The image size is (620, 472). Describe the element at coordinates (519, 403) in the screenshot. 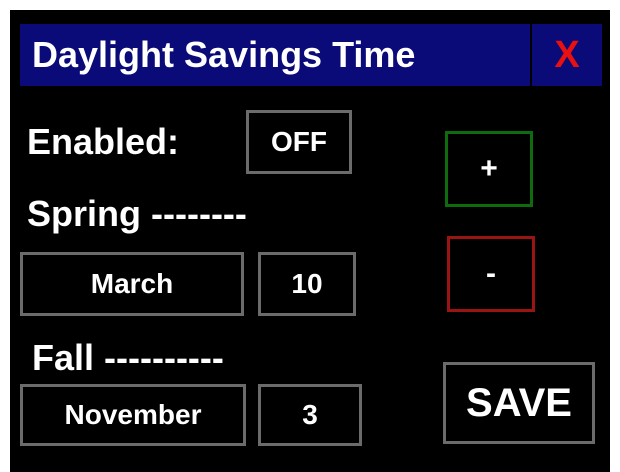

I see `save-button: SAVE` at that location.